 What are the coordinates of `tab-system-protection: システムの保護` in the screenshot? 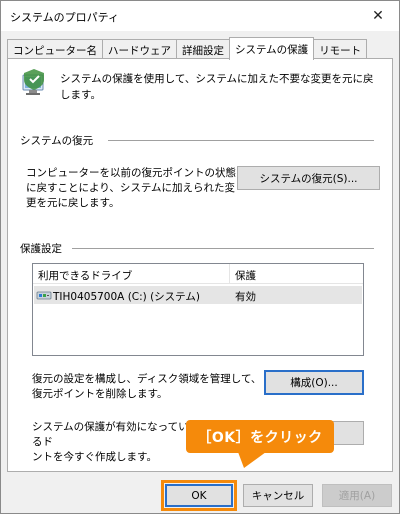 It's located at (272, 48).